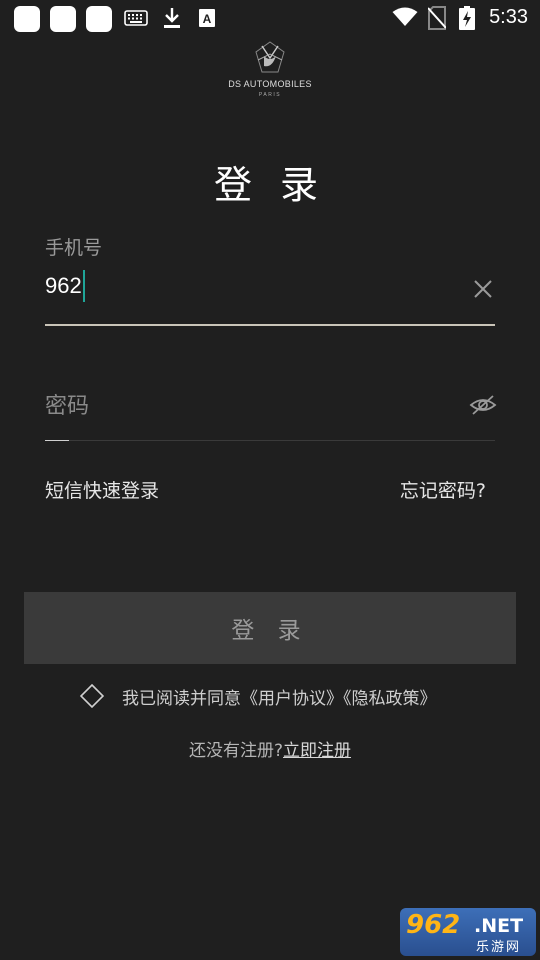 The image size is (540, 960). I want to click on text-cursor, so click(83, 286).